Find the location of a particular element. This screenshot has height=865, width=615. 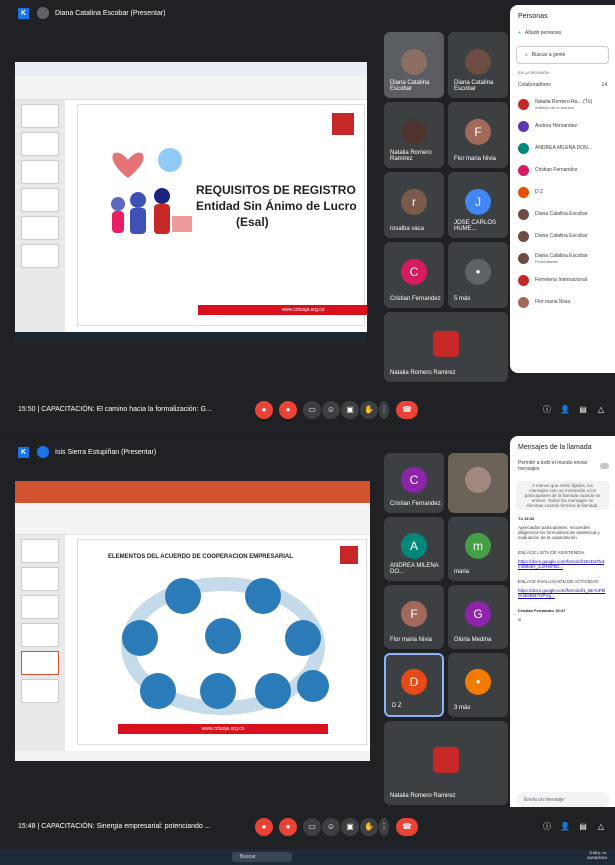

more-participants-tile: ● 3 más is located at coordinates (478, 685).